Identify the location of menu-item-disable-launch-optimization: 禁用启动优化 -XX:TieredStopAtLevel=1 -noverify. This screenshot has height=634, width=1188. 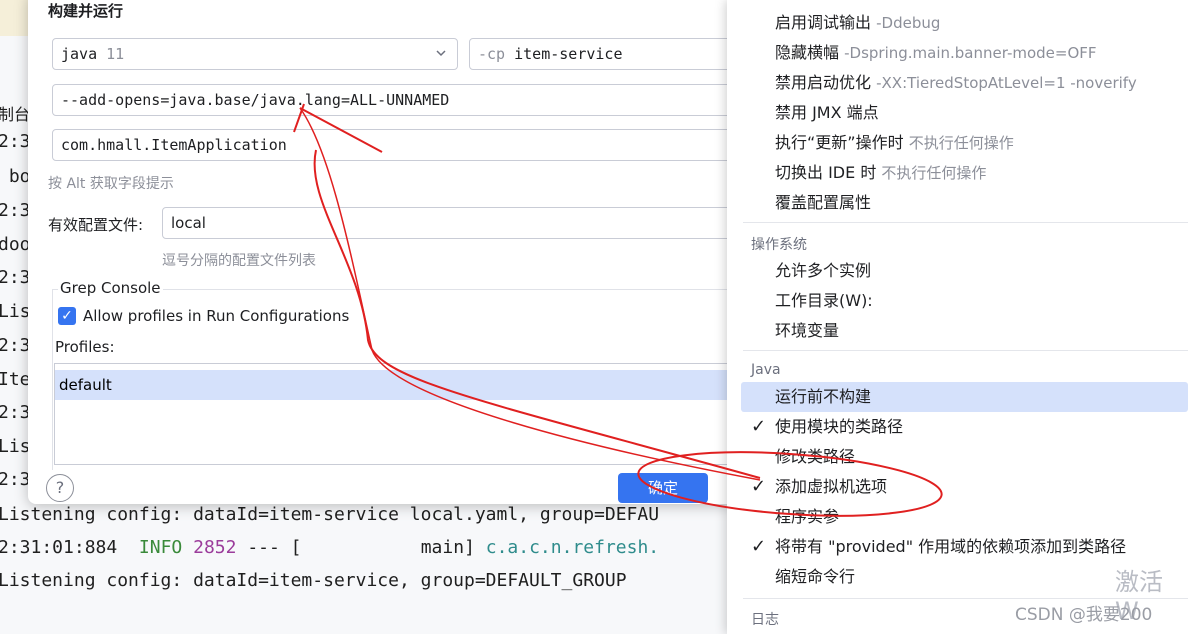
(956, 83).